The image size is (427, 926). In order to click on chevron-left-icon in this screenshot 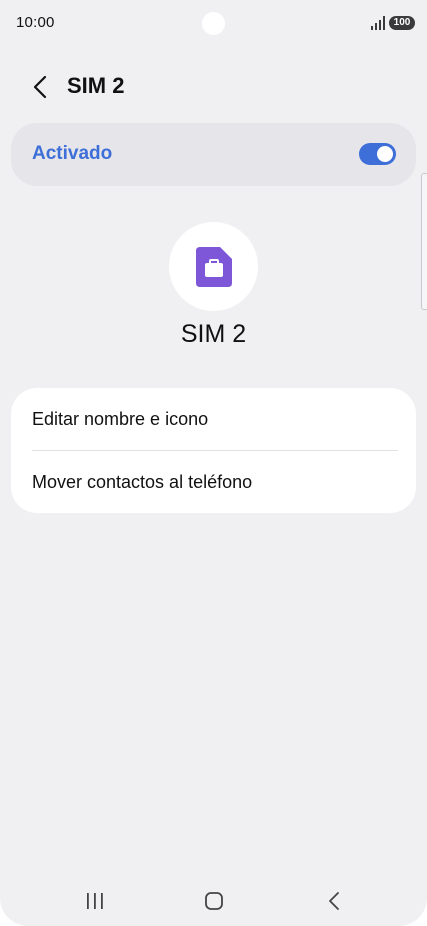, I will do `click(40, 87)`.